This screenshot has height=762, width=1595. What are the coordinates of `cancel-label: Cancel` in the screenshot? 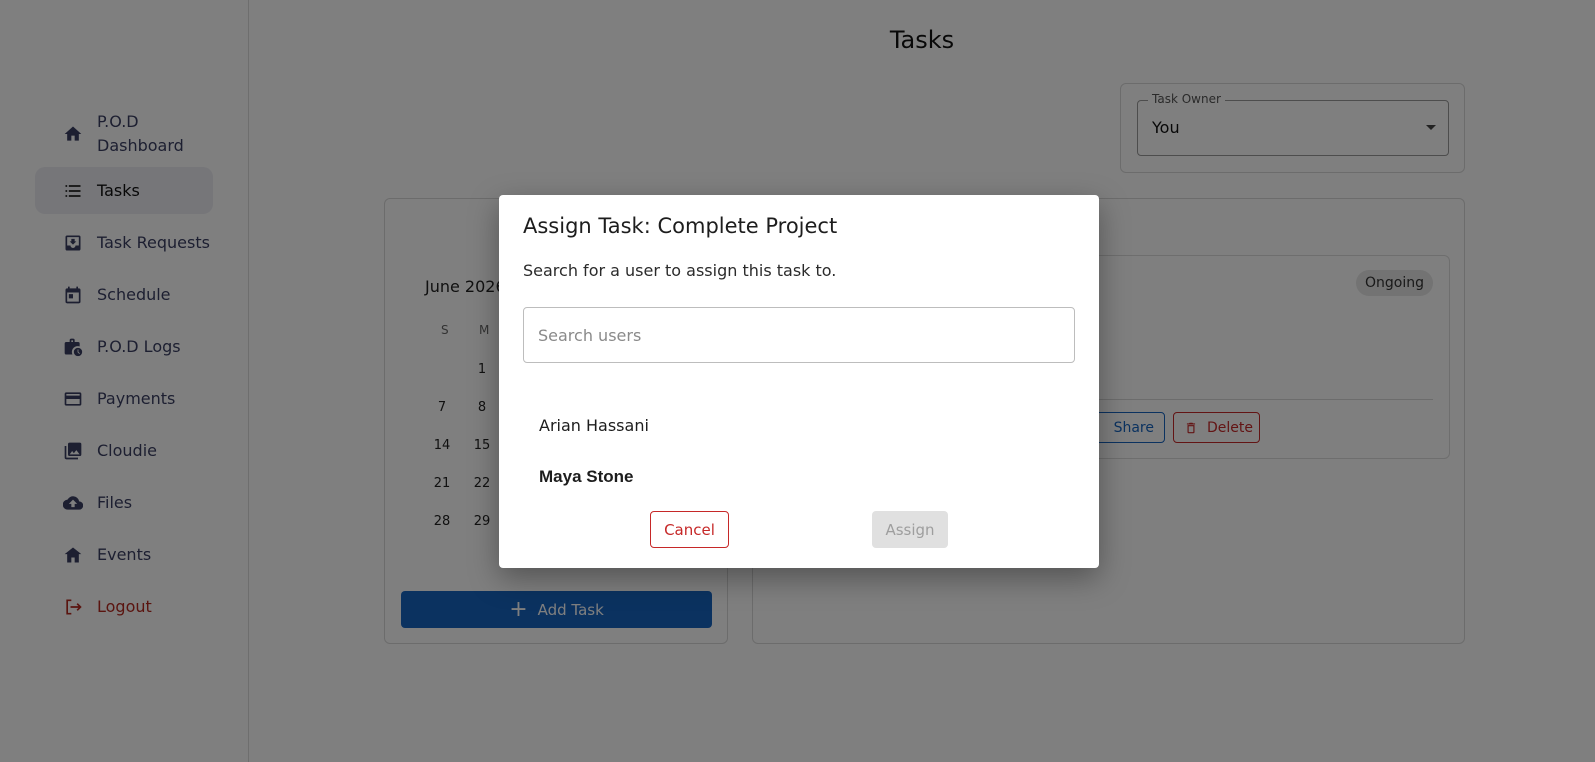 It's located at (689, 529).